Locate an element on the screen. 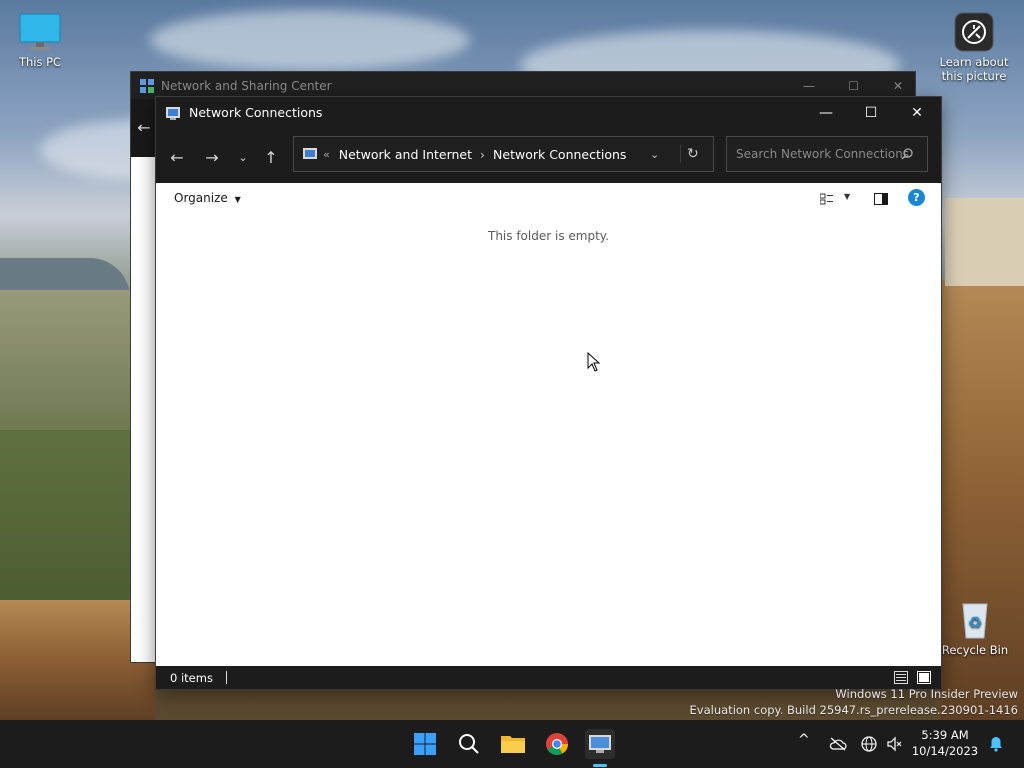 This screenshot has width=1024, height=768. organize-label: Organize is located at coordinates (201, 198).